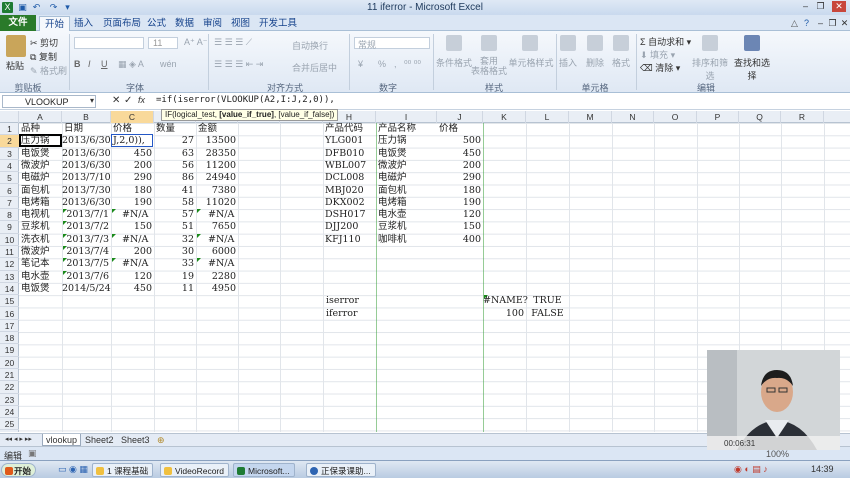 The image size is (850, 478). What do you see at coordinates (489, 66) in the screenshot?
I see `table-format-button: 套用 表格格式` at bounding box center [489, 66].